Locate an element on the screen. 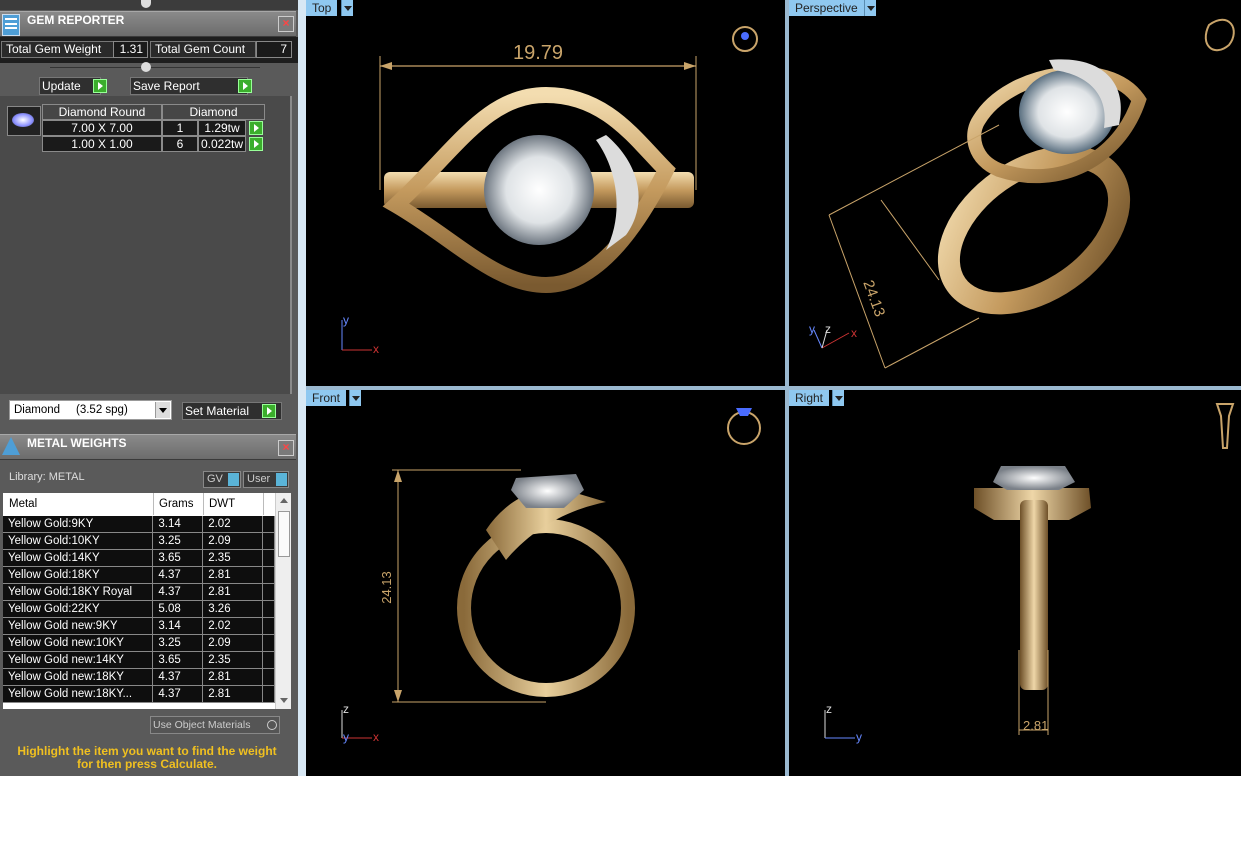 The image size is (1241, 858). metal-row: Yellow Gold:9KY 3.14 2.02 is located at coordinates (139, 524).